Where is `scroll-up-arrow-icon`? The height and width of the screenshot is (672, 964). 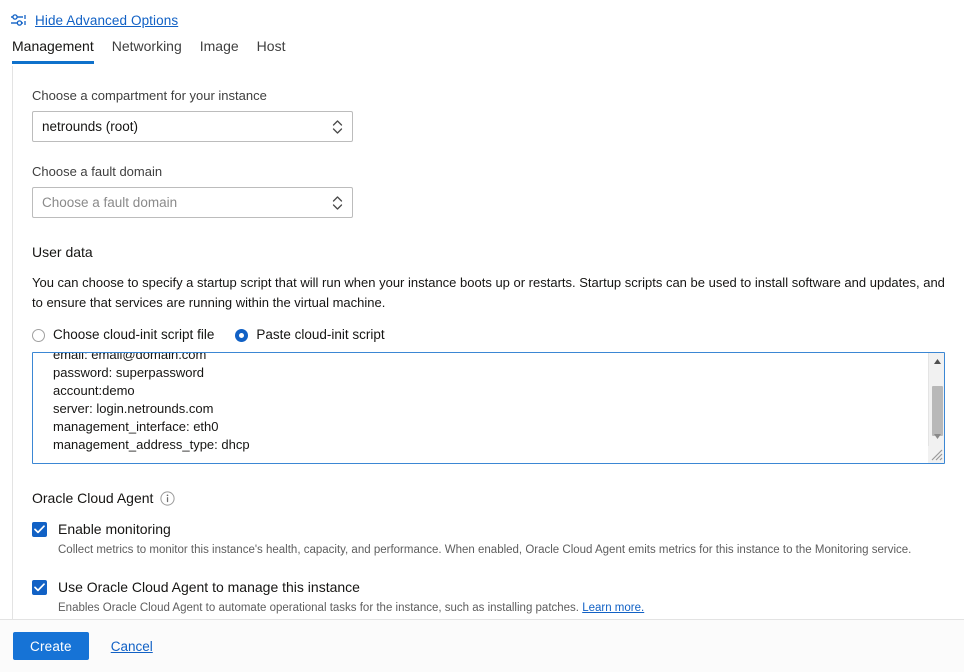 scroll-up-arrow-icon is located at coordinates (936, 361).